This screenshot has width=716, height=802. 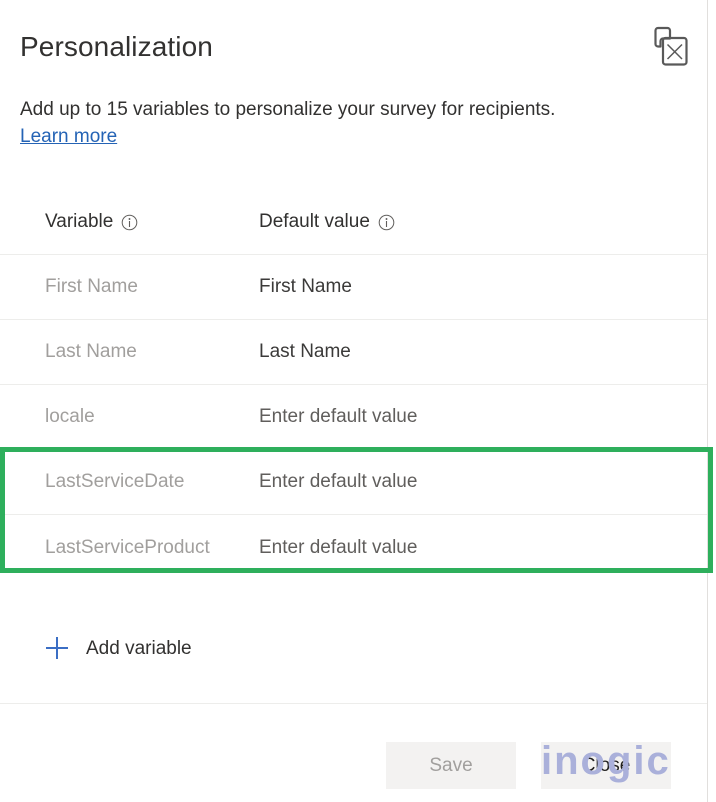 I want to click on table-header-row: Variable Default value, so click(x=353, y=222).